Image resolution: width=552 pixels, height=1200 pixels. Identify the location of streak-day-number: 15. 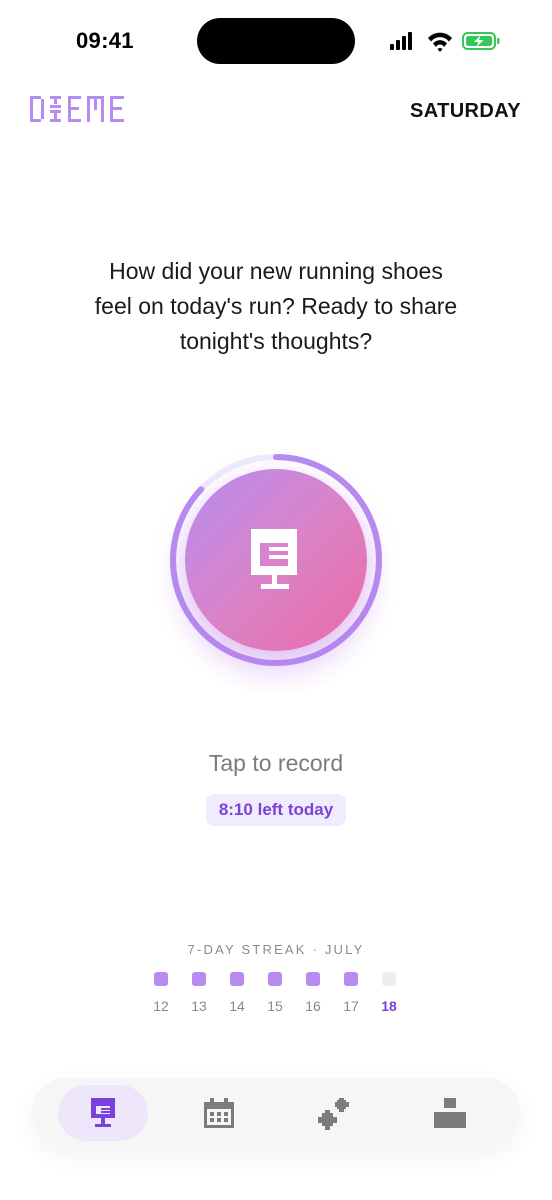
(275, 1006).